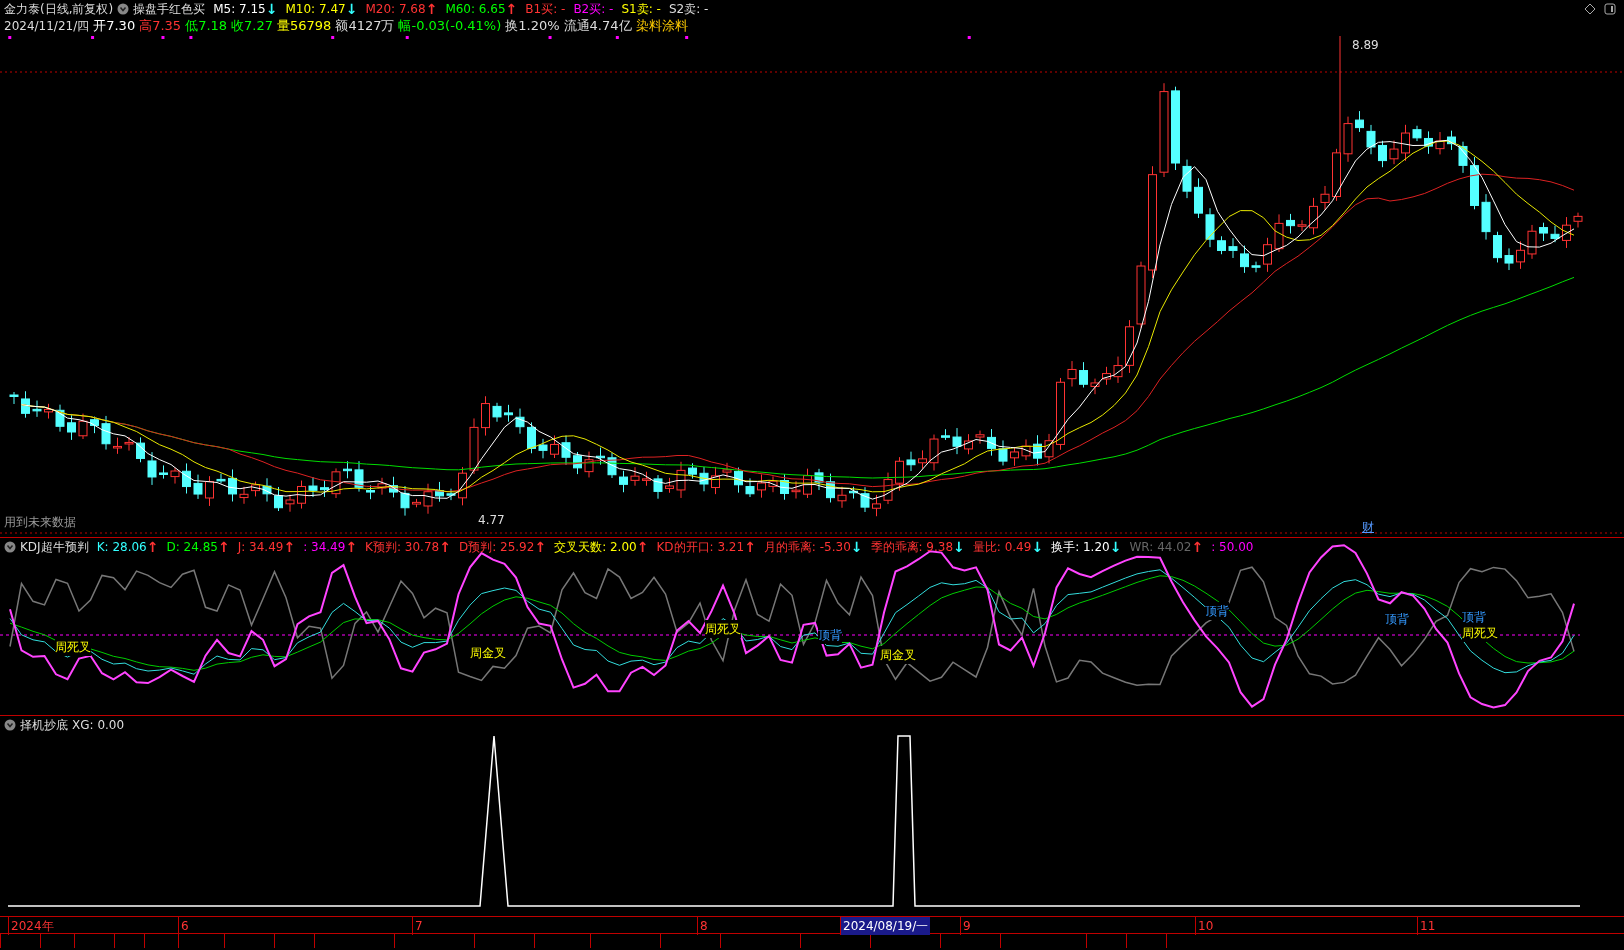 This screenshot has height=950, width=1624. What do you see at coordinates (160, 26) in the screenshot?
I see `quote-value: 高7.35` at bounding box center [160, 26].